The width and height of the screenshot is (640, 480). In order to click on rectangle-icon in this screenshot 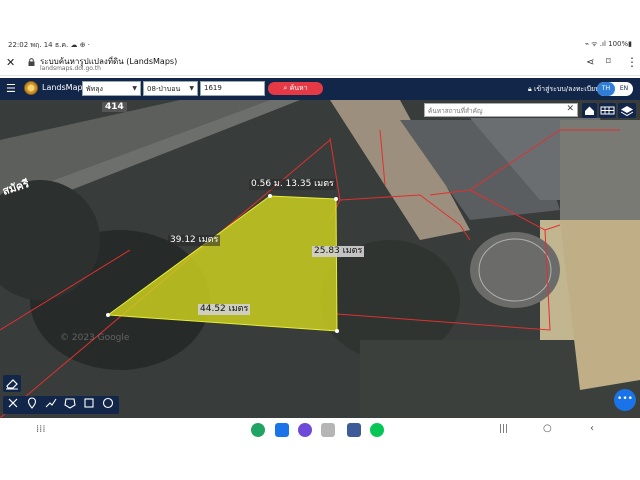, I will do `click(89, 403)`.